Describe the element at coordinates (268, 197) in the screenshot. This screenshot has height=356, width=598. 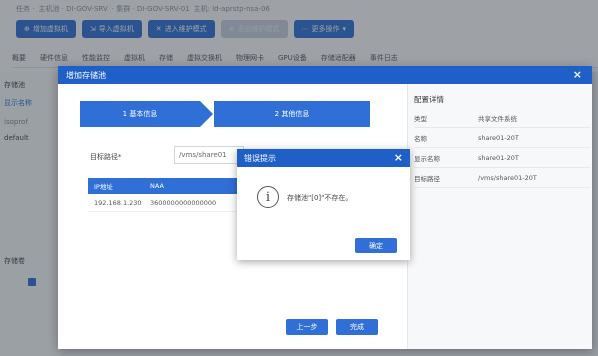
I see `info-icon: i` at that location.